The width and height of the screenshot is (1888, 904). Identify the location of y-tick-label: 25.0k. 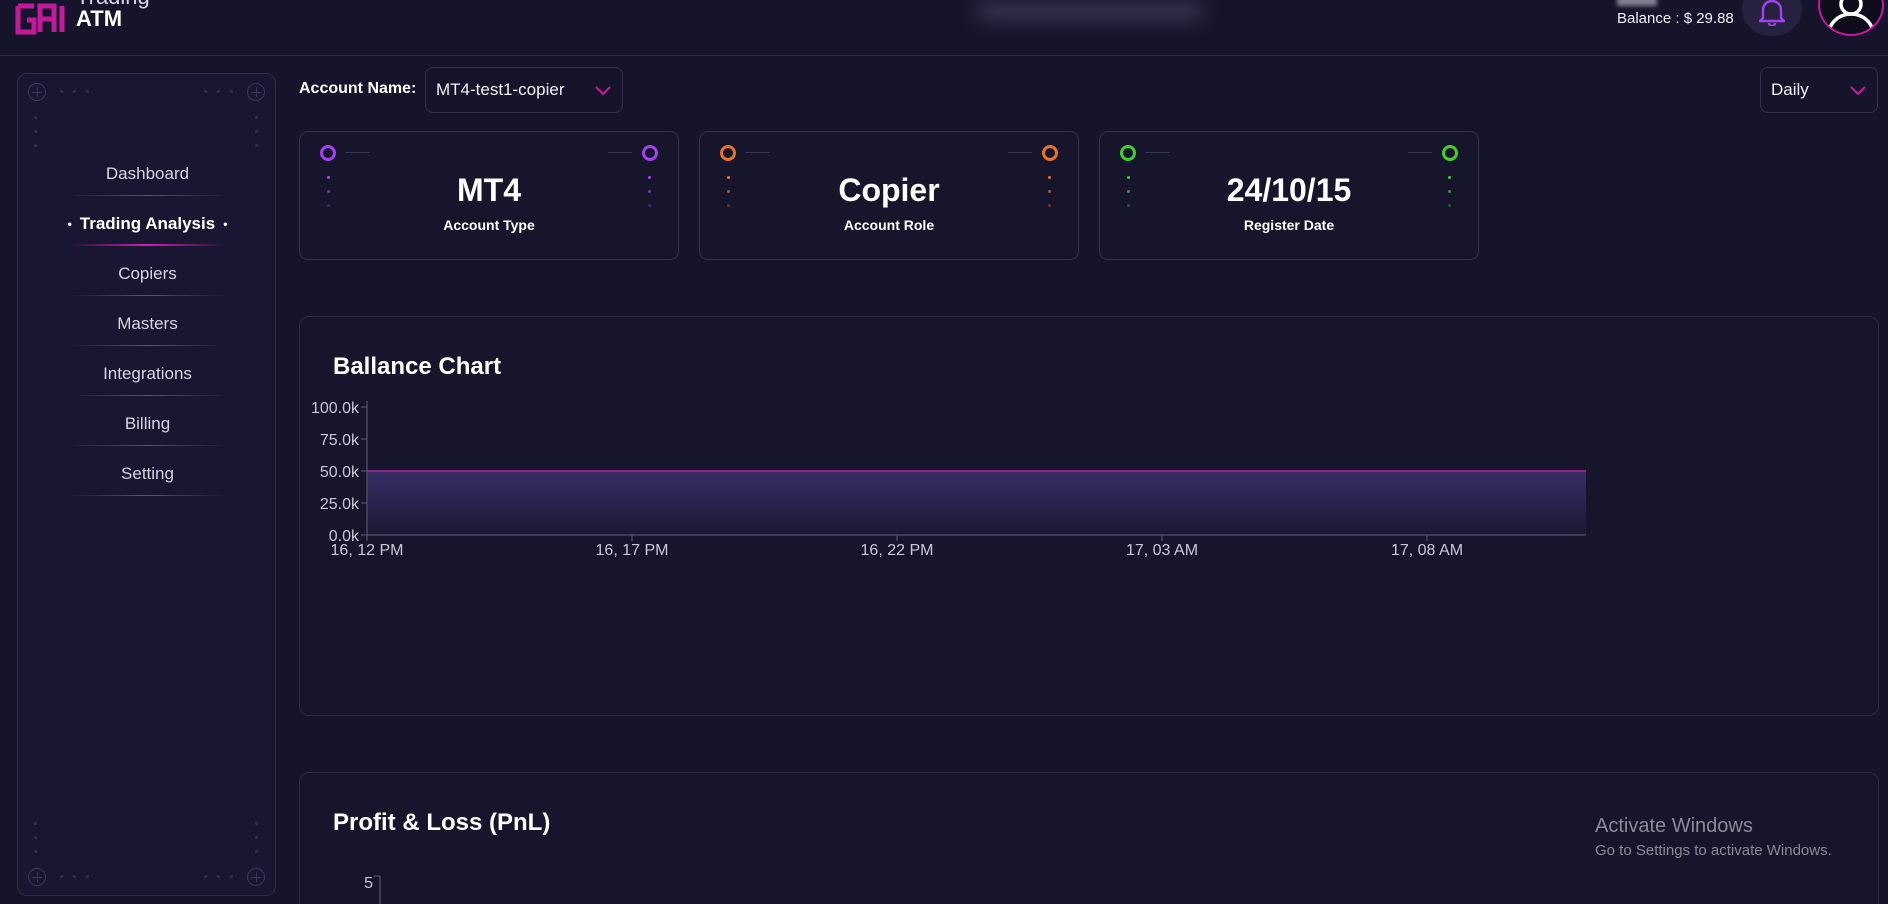
(340, 504).